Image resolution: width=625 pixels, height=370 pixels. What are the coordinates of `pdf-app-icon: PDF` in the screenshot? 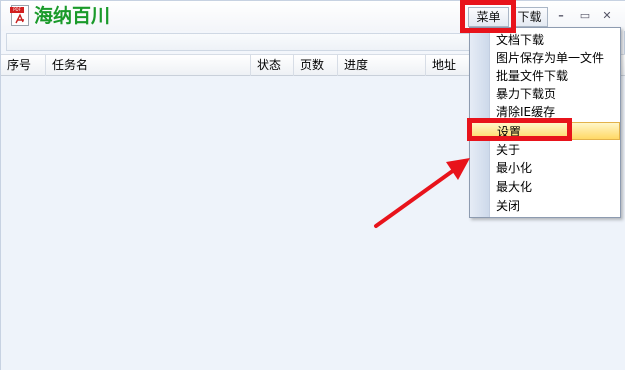 It's located at (19, 15).